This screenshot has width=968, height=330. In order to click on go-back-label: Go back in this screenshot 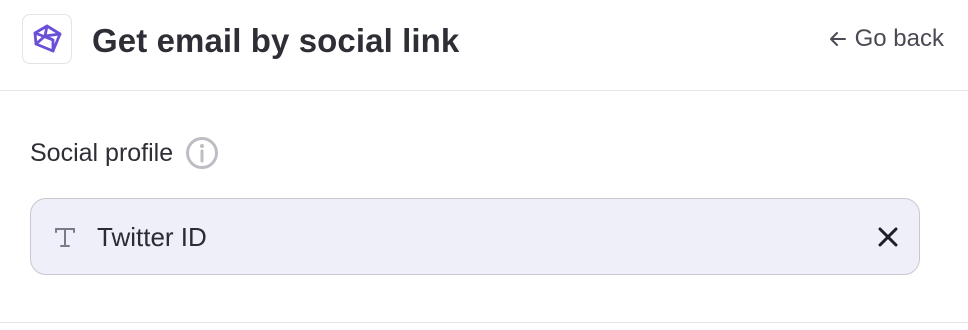, I will do `click(899, 38)`.